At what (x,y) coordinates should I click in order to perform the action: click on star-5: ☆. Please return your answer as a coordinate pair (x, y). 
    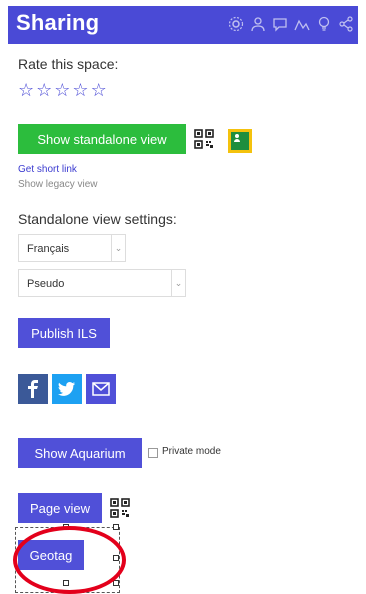
    Looking at the image, I should click on (99, 90).